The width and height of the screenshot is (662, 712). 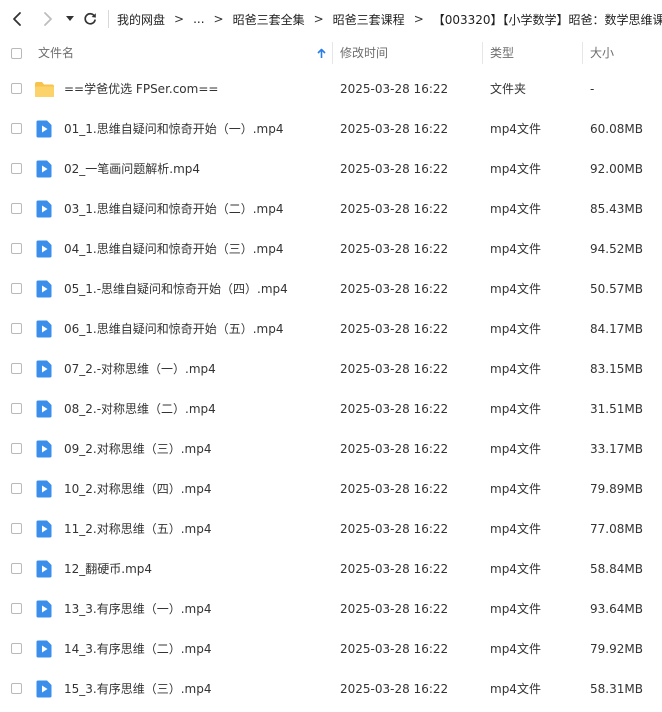 I want to click on file-name: 13_3.有序思维（一）.mp4, so click(x=138, y=609).